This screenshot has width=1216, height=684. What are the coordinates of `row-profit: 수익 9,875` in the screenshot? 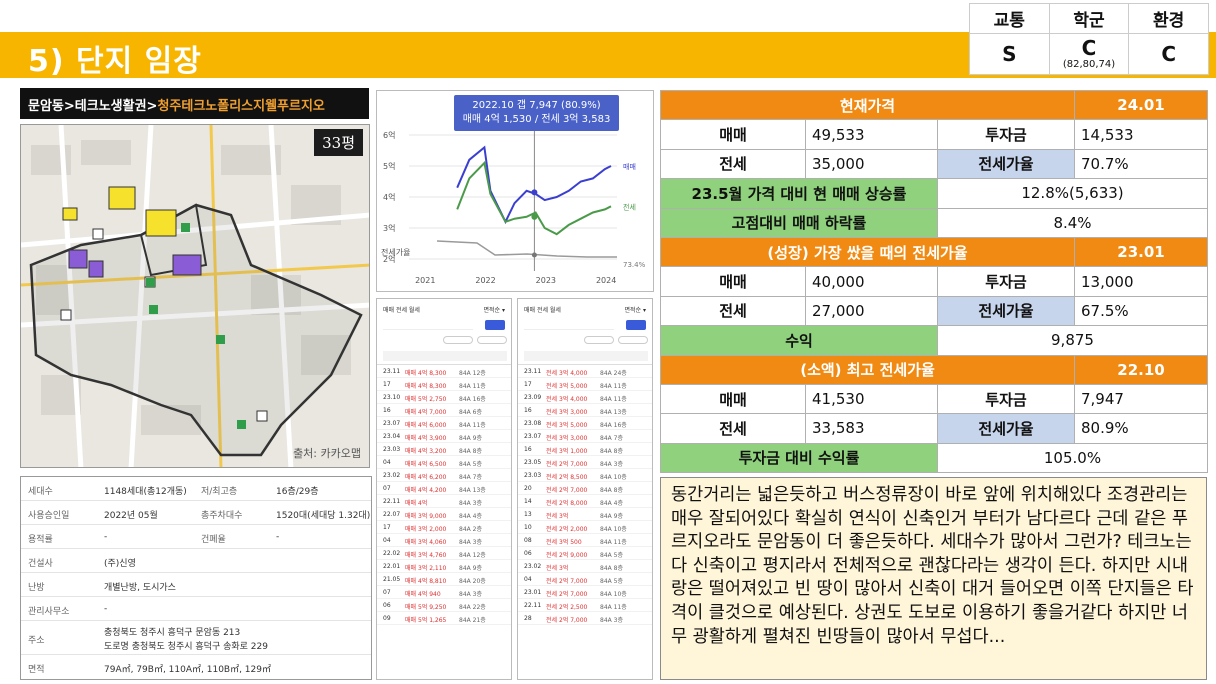 It's located at (934, 340).